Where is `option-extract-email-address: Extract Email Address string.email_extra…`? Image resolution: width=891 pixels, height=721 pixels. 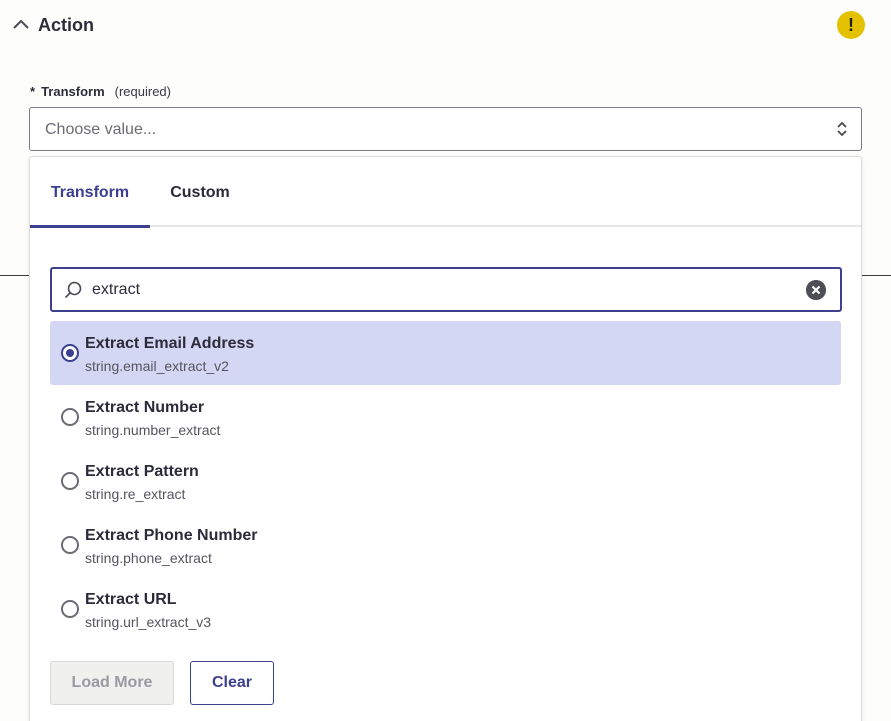 option-extract-email-address: Extract Email Address string.email_extra… is located at coordinates (445, 353).